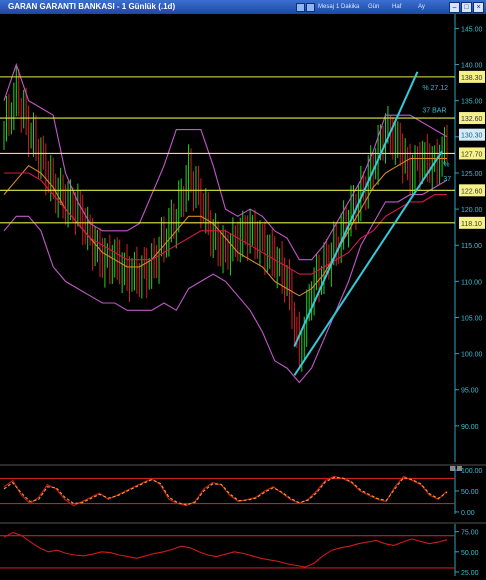  Describe the element at coordinates (434, 110) in the screenshot. I see `channel-bar-label: 37 BAR` at that location.